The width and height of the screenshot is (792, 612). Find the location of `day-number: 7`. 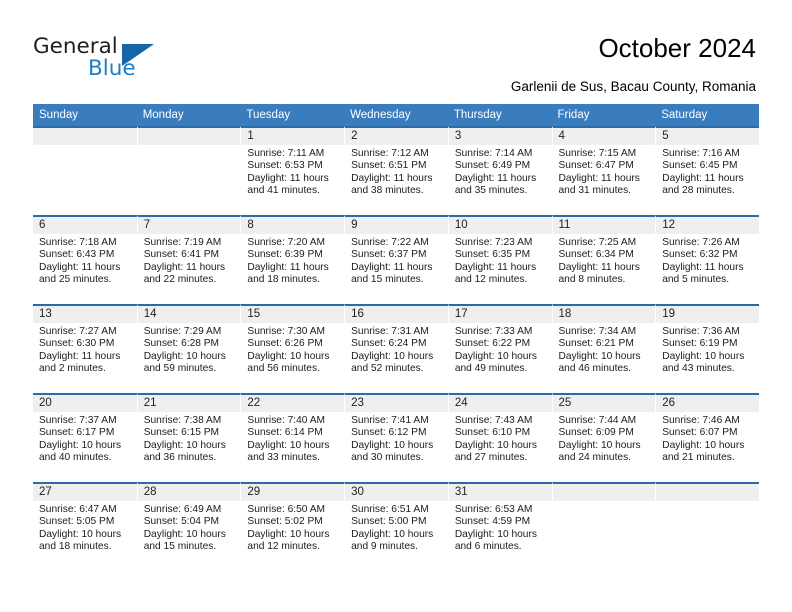

day-number: 7 is located at coordinates (189, 225).